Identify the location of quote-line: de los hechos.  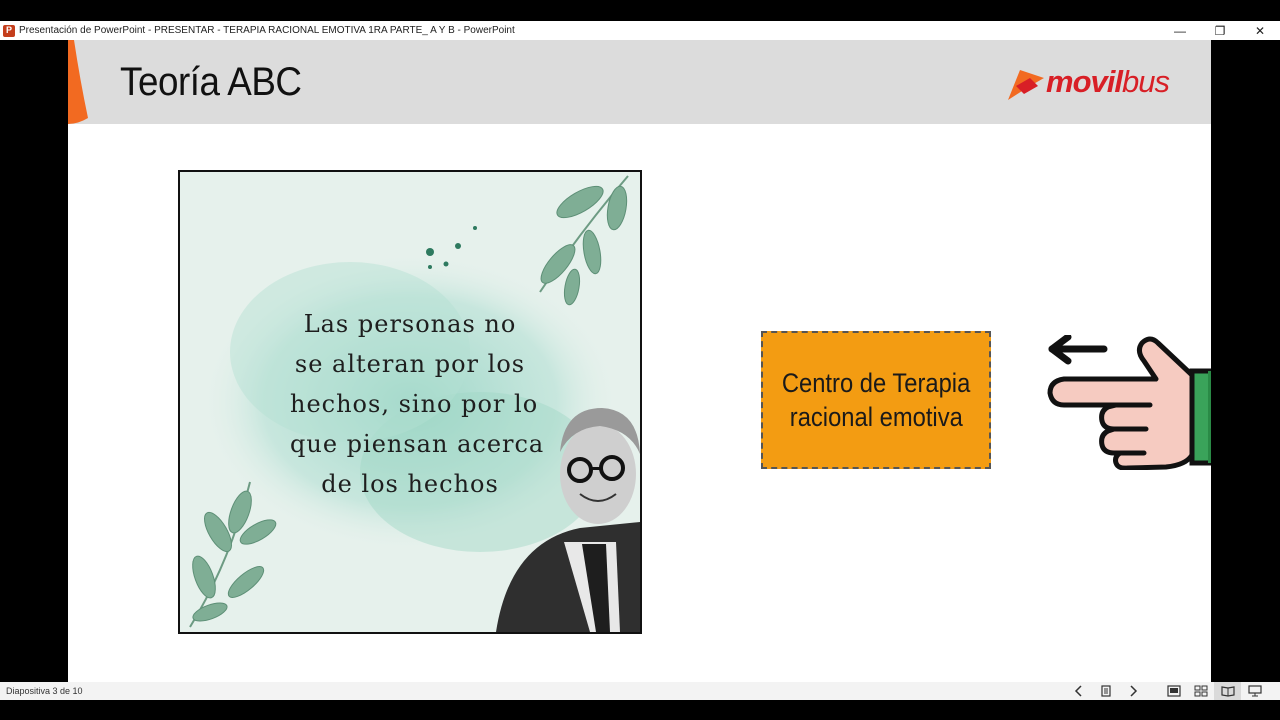
(410, 484).